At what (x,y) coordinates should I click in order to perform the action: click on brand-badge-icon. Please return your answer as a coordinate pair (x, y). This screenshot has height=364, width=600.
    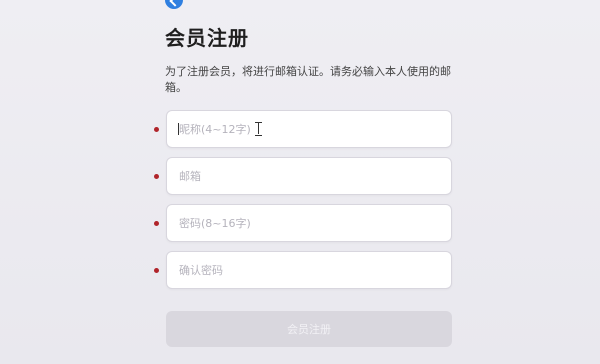
    Looking at the image, I should click on (174, 4).